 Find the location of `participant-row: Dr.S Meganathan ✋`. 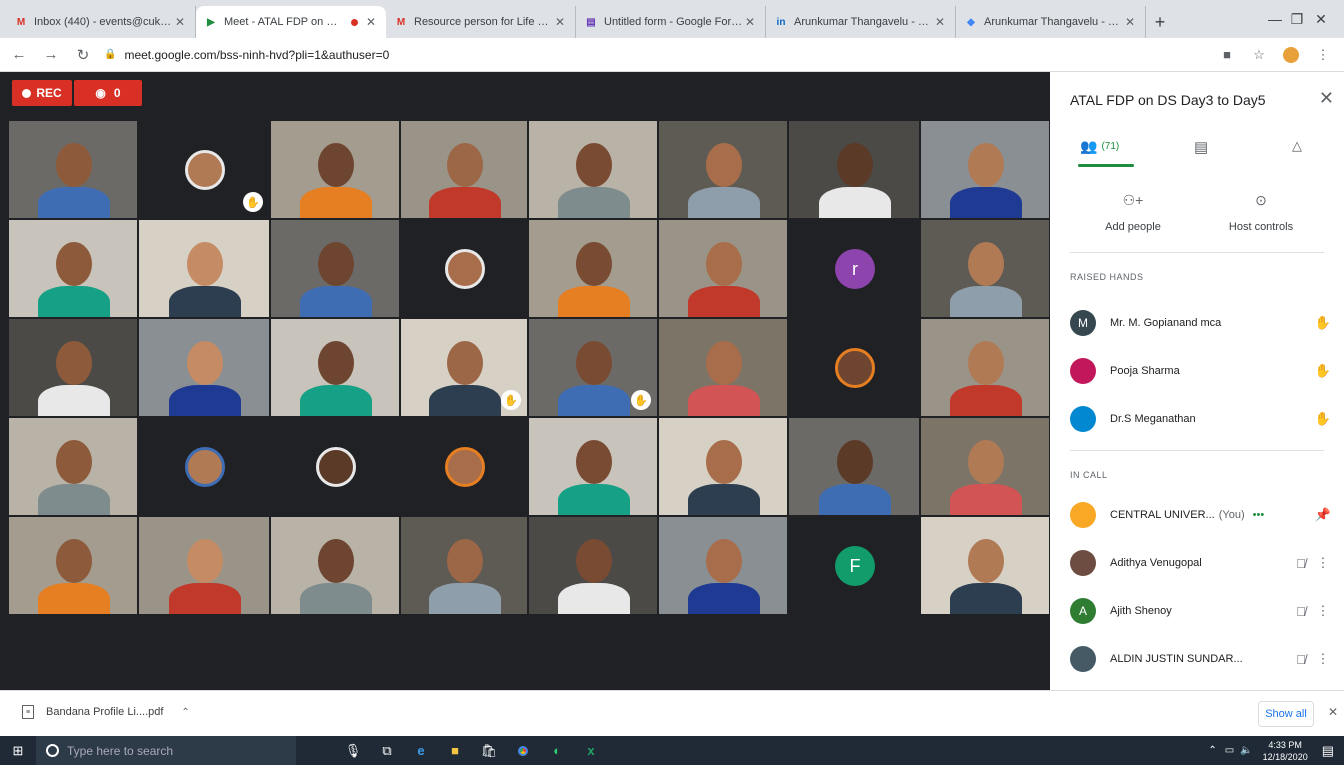

participant-row: Dr.S Meganathan ✋ is located at coordinates (1202, 419).